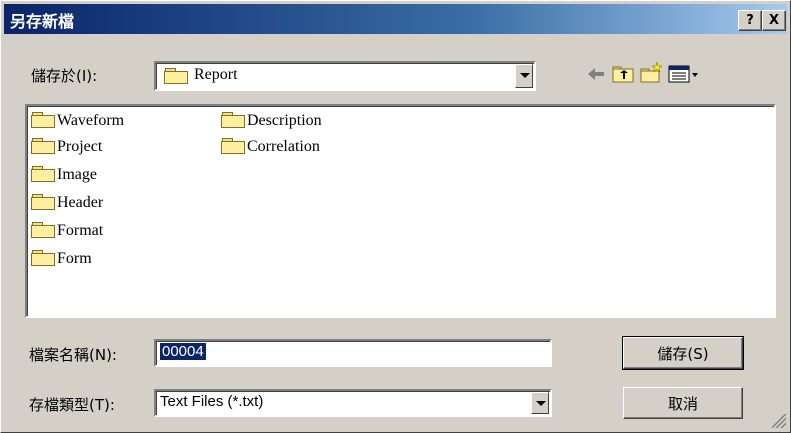  I want to click on help-button: ?, so click(750, 20).